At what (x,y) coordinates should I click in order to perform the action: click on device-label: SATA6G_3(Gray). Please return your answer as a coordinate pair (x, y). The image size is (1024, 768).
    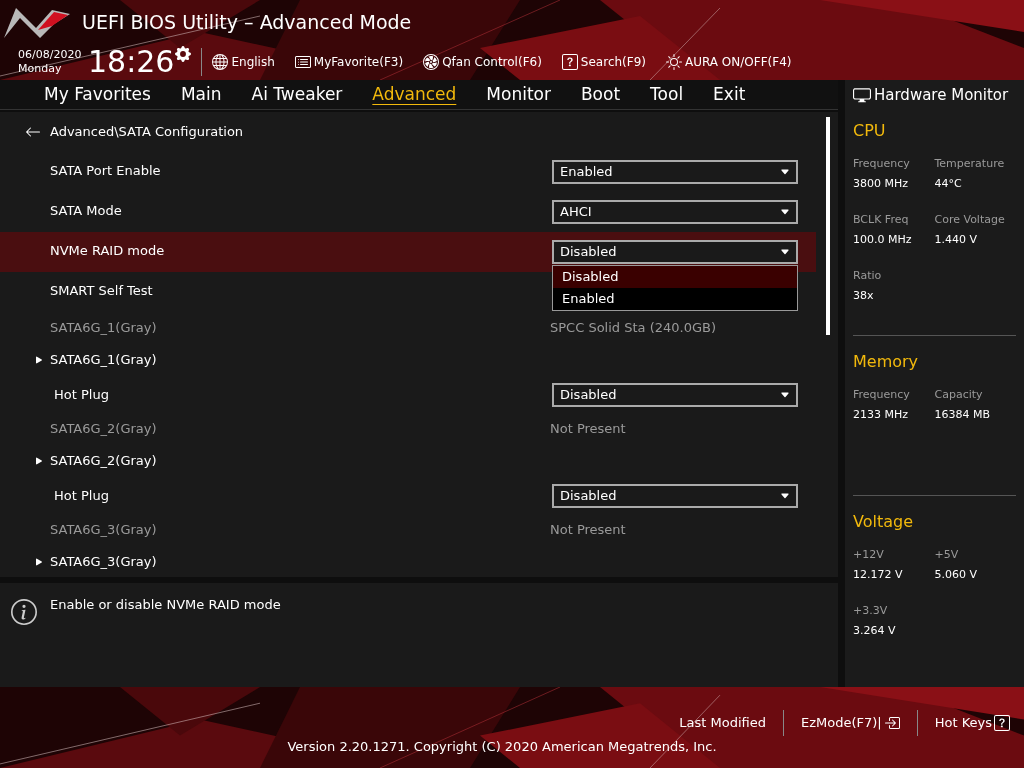
    Looking at the image, I should click on (104, 529).